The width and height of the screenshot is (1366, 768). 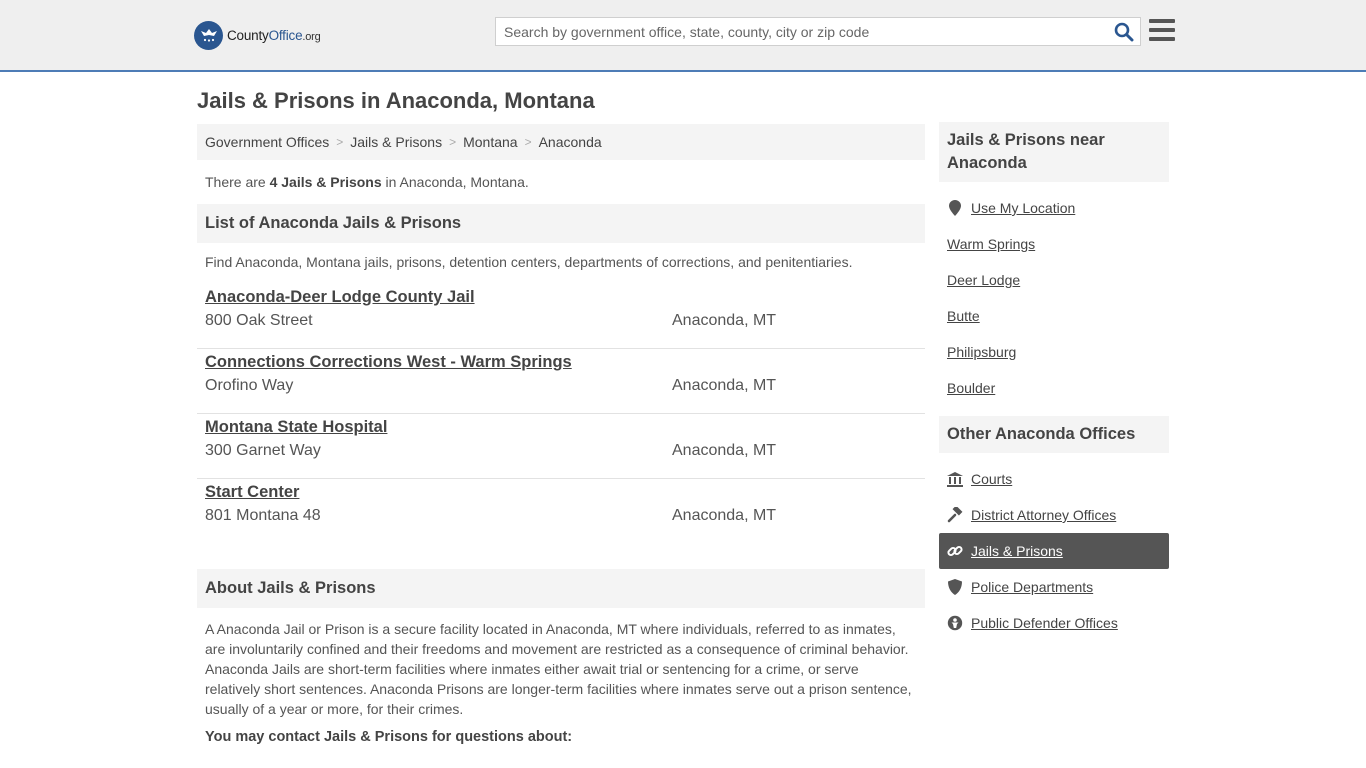 I want to click on office-name-link: Start Center, so click(x=252, y=492).